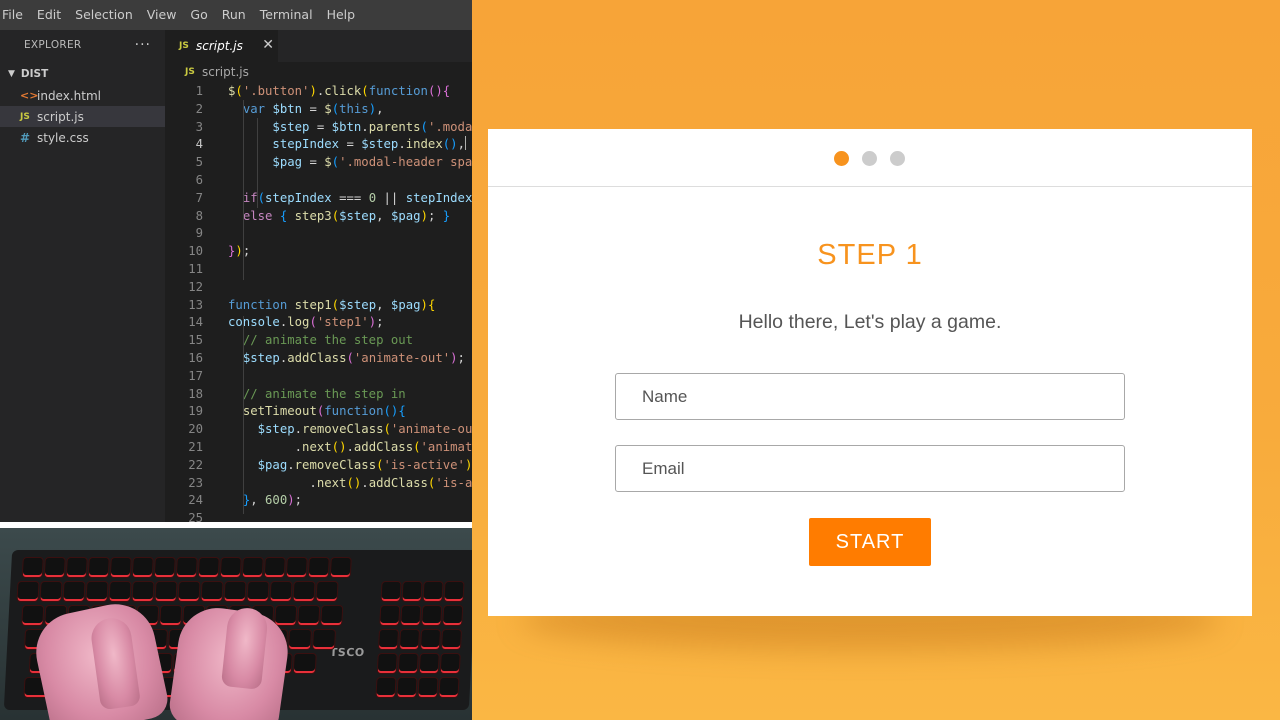 This screenshot has width=1280, height=720. Describe the element at coordinates (332, 304) in the screenshot. I see `code-text: function step1($step, $pag){` at that location.